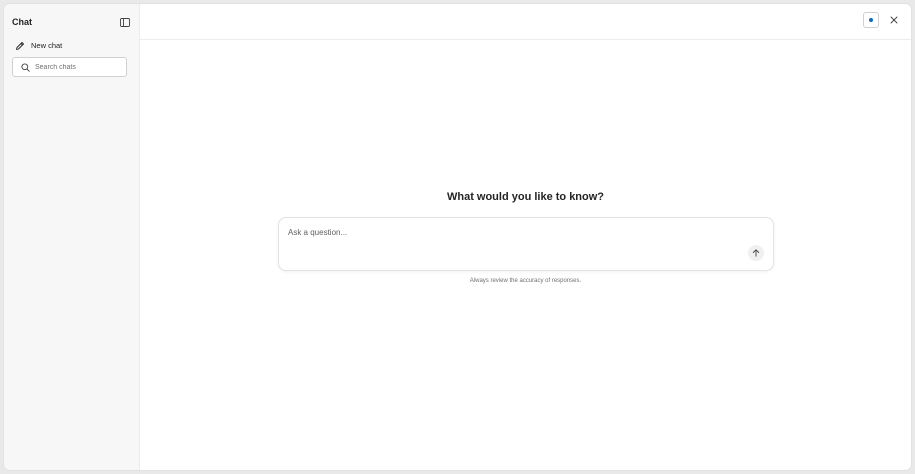  I want to click on sidebar-header: Chat, so click(71, 23).